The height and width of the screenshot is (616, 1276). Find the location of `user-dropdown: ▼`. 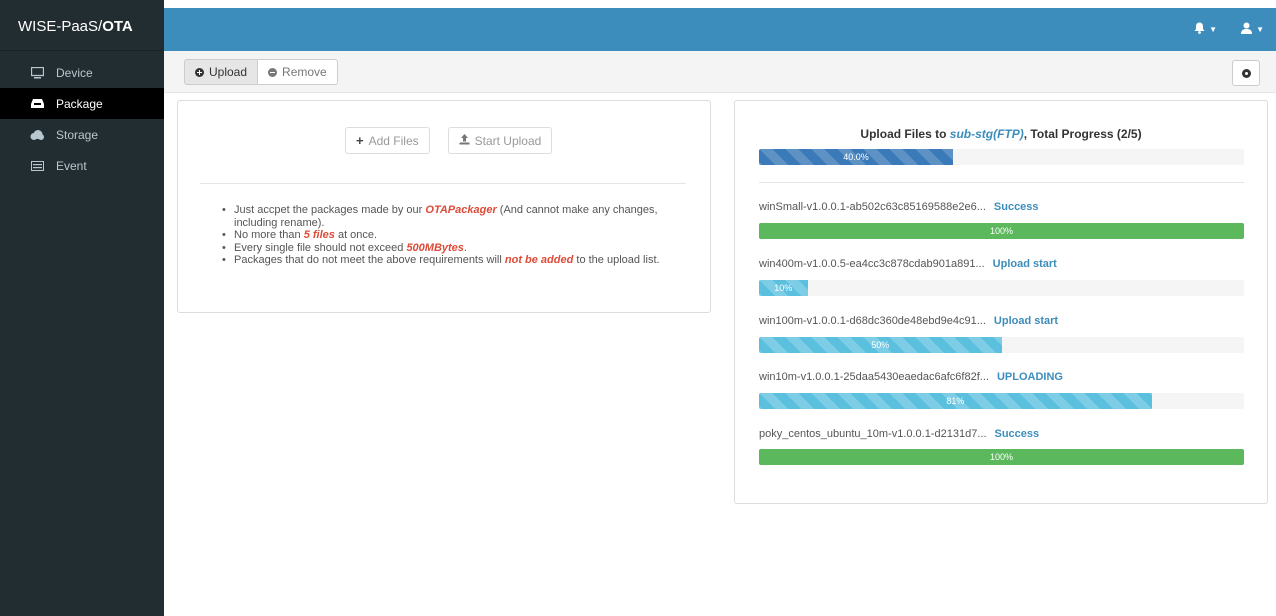

user-dropdown: ▼ is located at coordinates (1252, 29).